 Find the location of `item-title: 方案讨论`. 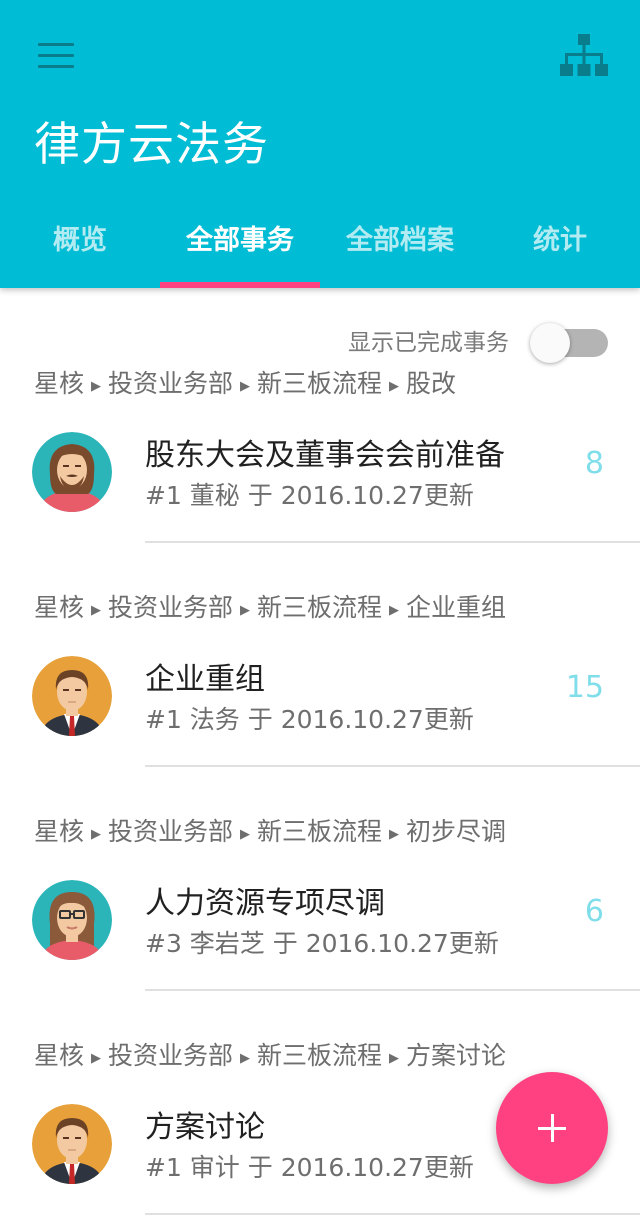

item-title: 方案讨论 is located at coordinates (205, 1127).